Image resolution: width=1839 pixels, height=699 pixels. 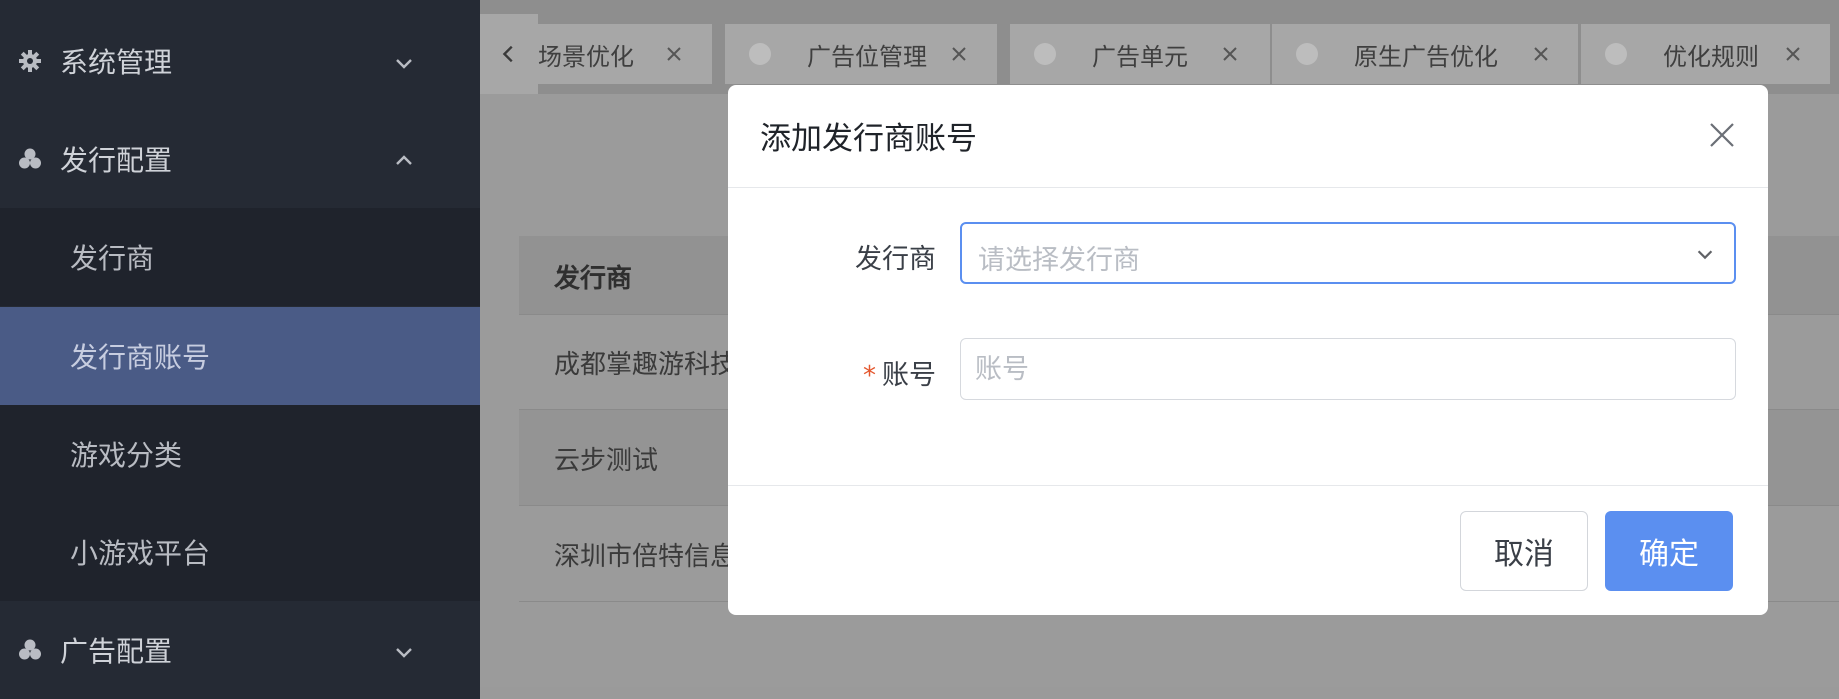 What do you see at coordinates (404, 159) in the screenshot?
I see `chevron-up-icon` at bounding box center [404, 159].